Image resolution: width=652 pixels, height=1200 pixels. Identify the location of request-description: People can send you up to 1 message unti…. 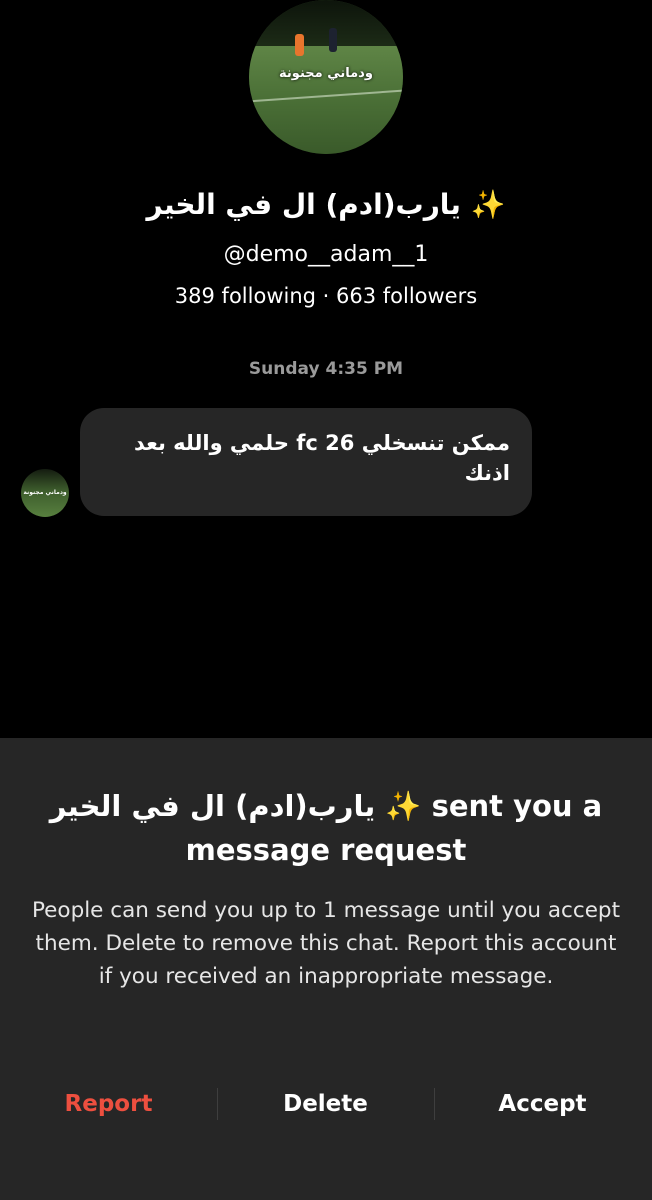
(326, 943).